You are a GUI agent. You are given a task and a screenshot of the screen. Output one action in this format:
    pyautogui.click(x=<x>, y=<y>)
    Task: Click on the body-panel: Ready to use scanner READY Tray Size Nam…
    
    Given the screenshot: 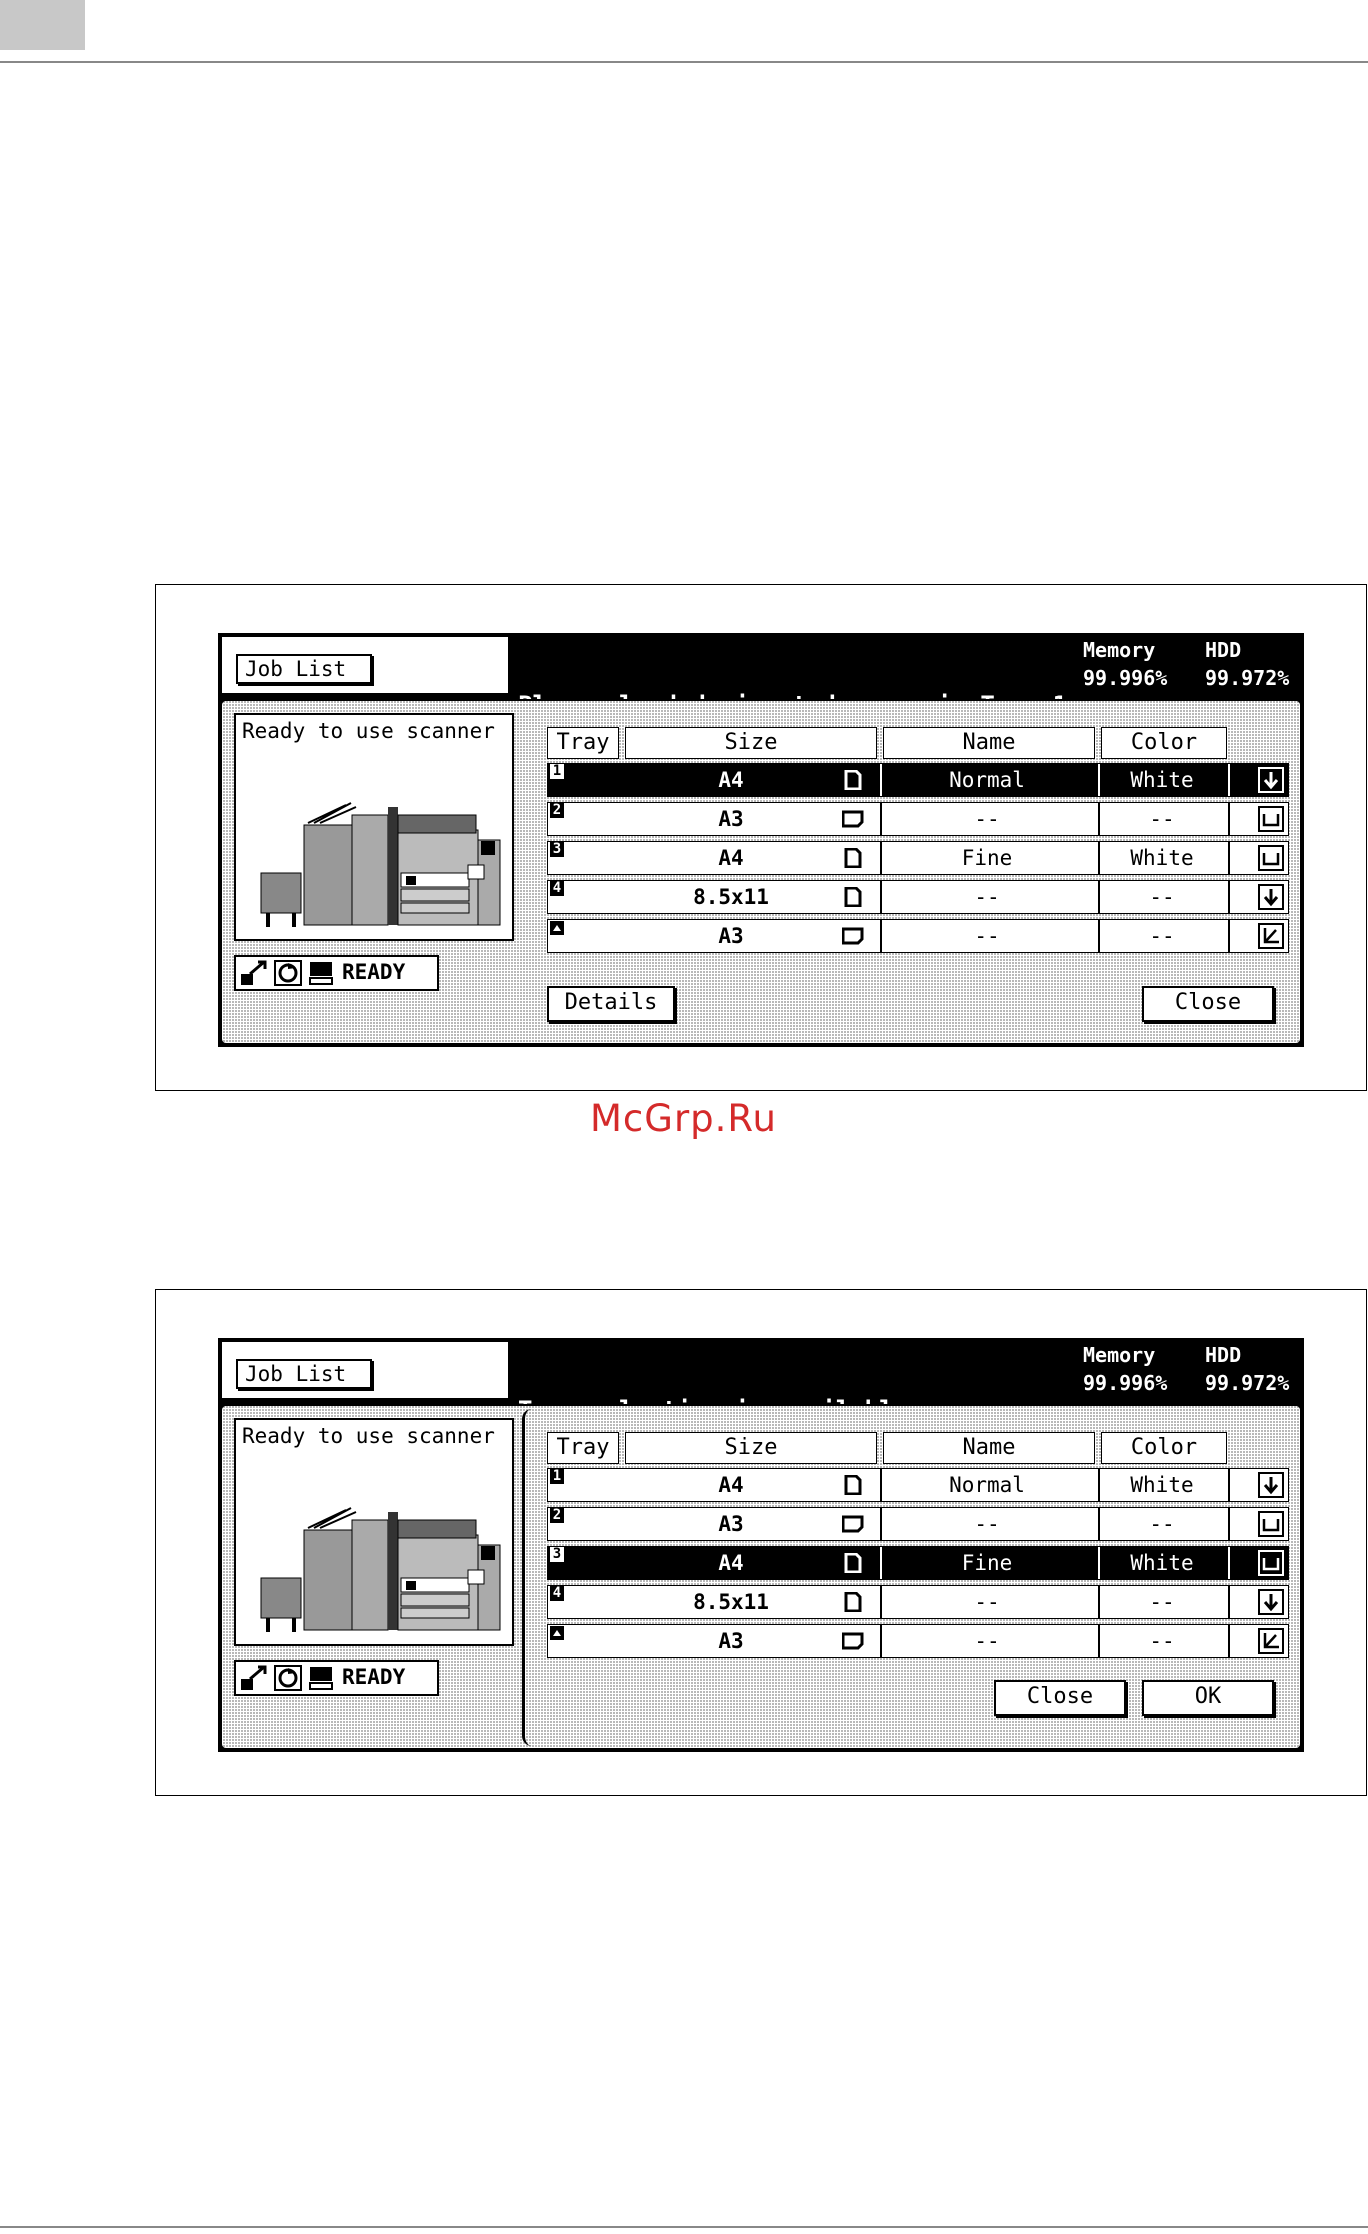 What is the action you would take?
    pyautogui.click(x=761, y=1577)
    